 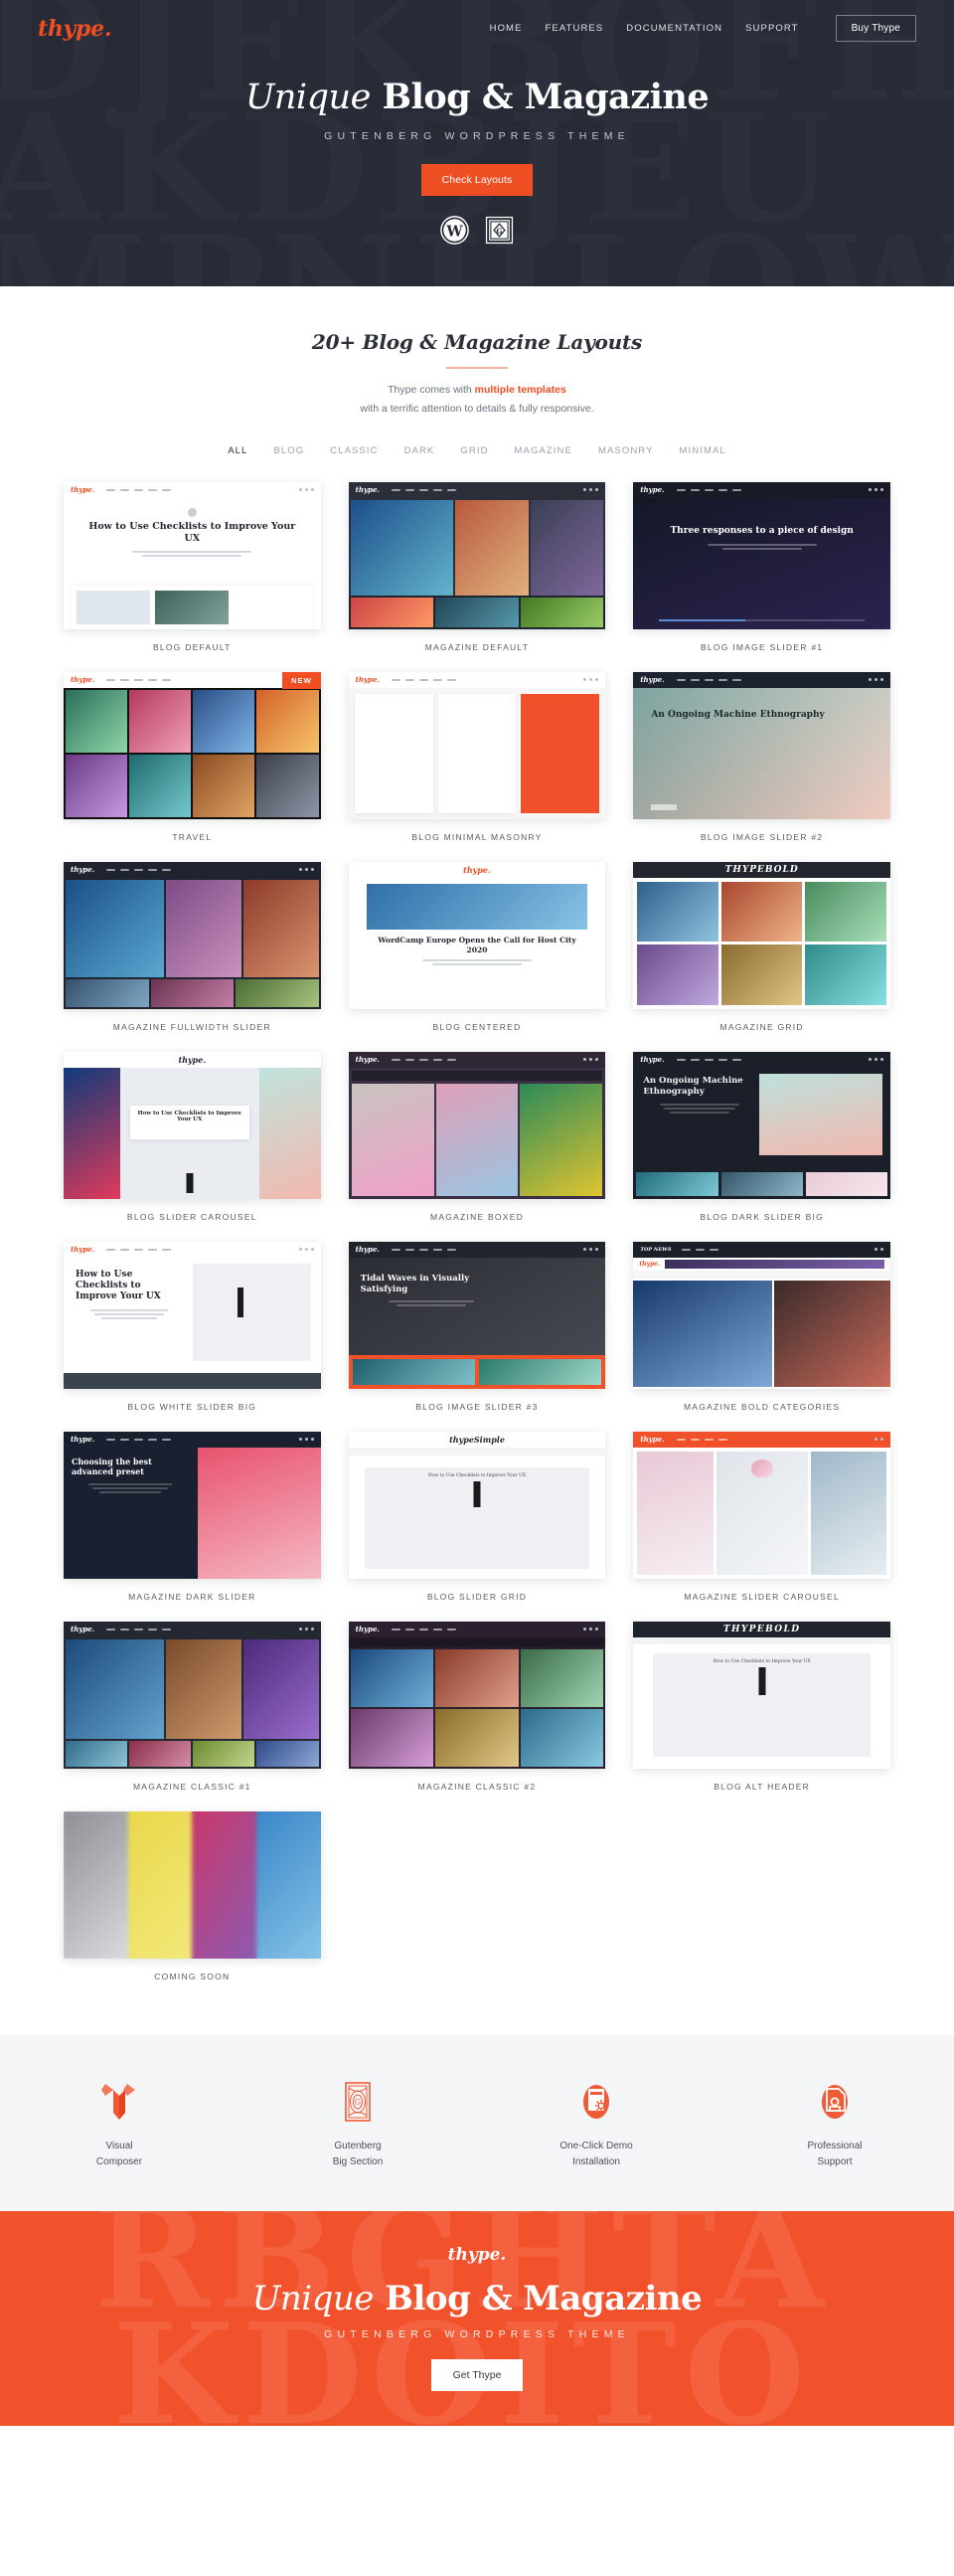 I want to click on filter-minimal: MINIMAL, so click(x=703, y=450).